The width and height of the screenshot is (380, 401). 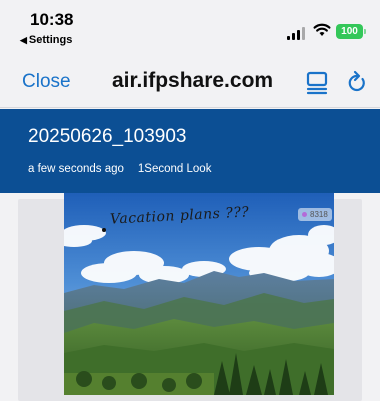 What do you see at coordinates (174, 169) in the screenshot?
I see `file-views: 1Second Look` at bounding box center [174, 169].